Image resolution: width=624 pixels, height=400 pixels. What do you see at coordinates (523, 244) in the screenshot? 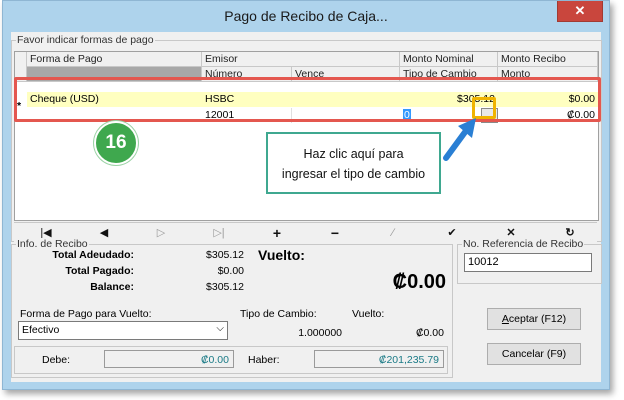
I see `reference-group-label: No. Referencia de Recibo` at bounding box center [523, 244].